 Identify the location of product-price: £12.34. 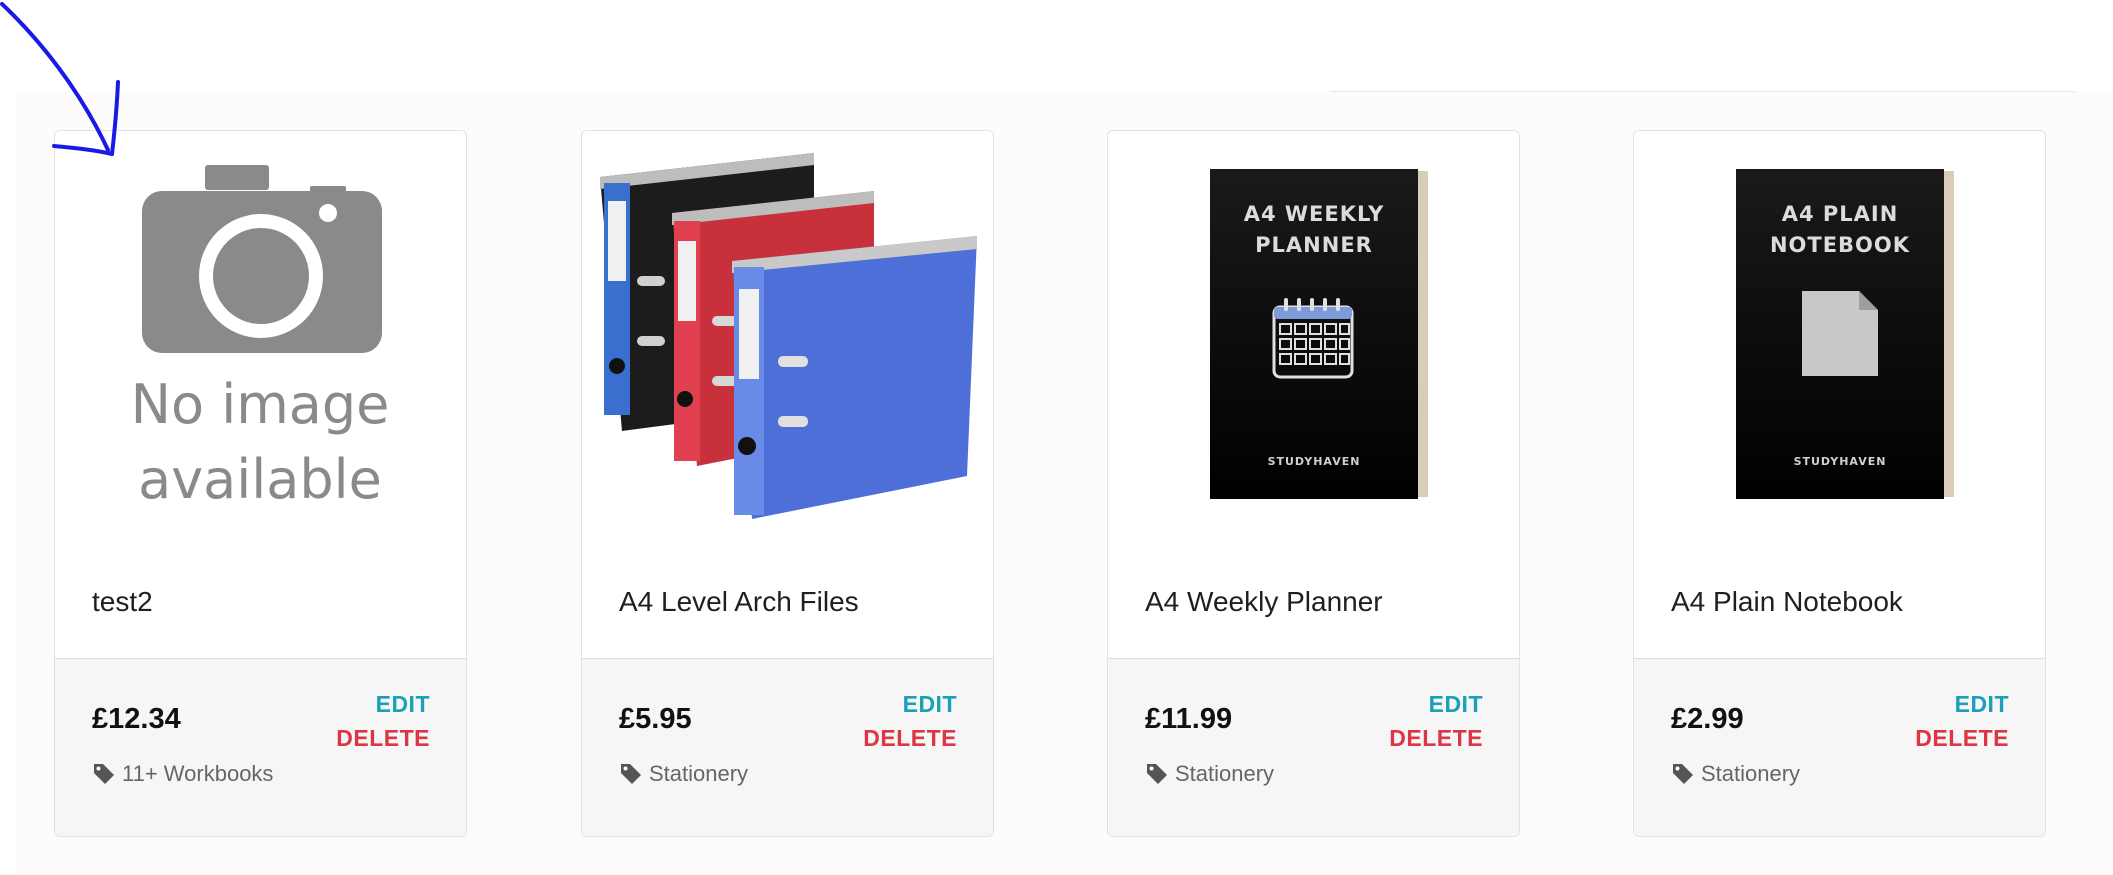
(136, 719).